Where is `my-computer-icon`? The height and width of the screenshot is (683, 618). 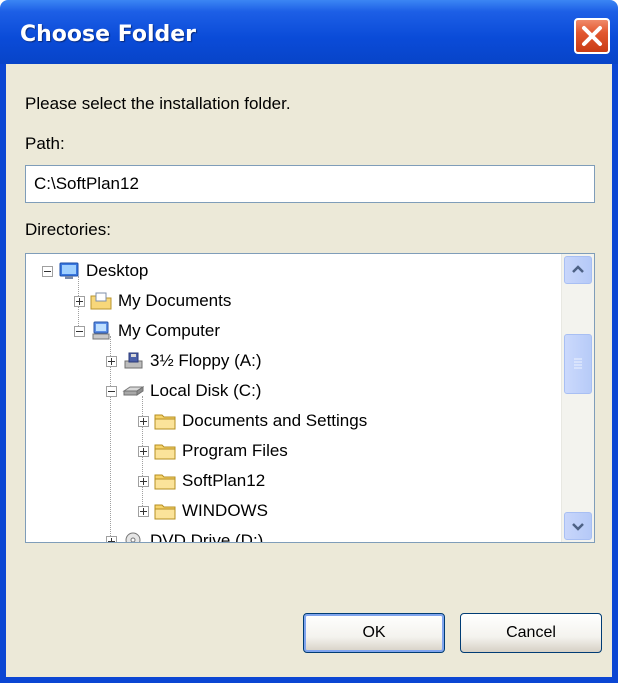 my-computer-icon is located at coordinates (101, 330).